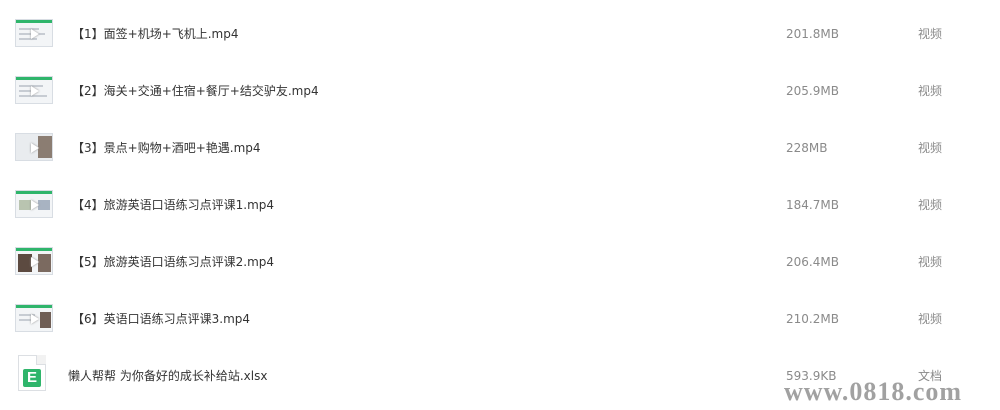  What do you see at coordinates (812, 319) in the screenshot?
I see `file-size: 210.2MB` at bounding box center [812, 319].